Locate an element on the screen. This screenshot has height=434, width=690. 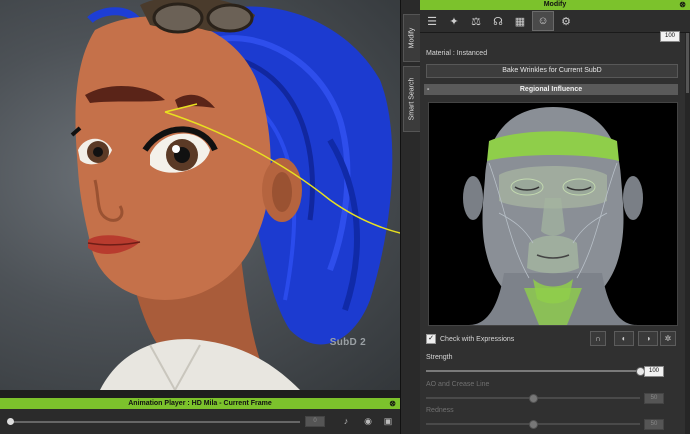
head-icon: ☺ is located at coordinates (543, 21).